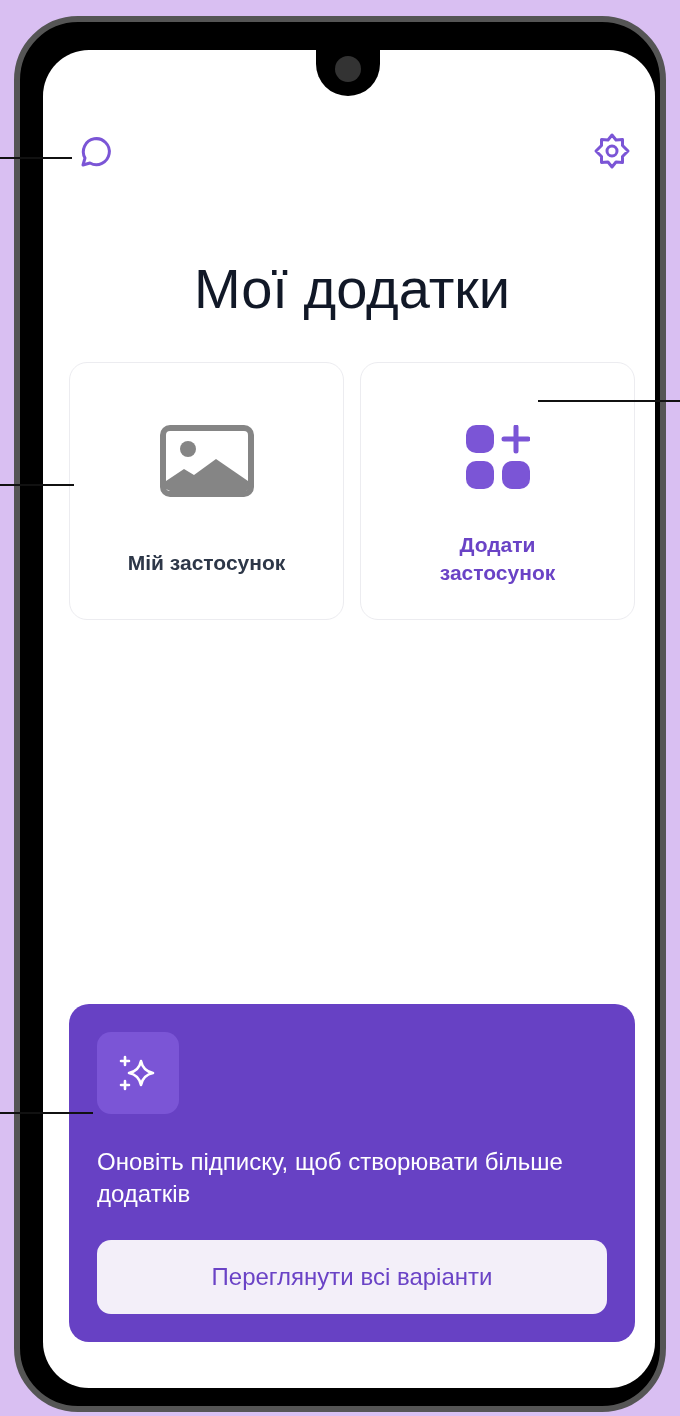 The width and height of the screenshot is (680, 1416). What do you see at coordinates (206, 461) in the screenshot?
I see `image-icon` at bounding box center [206, 461].